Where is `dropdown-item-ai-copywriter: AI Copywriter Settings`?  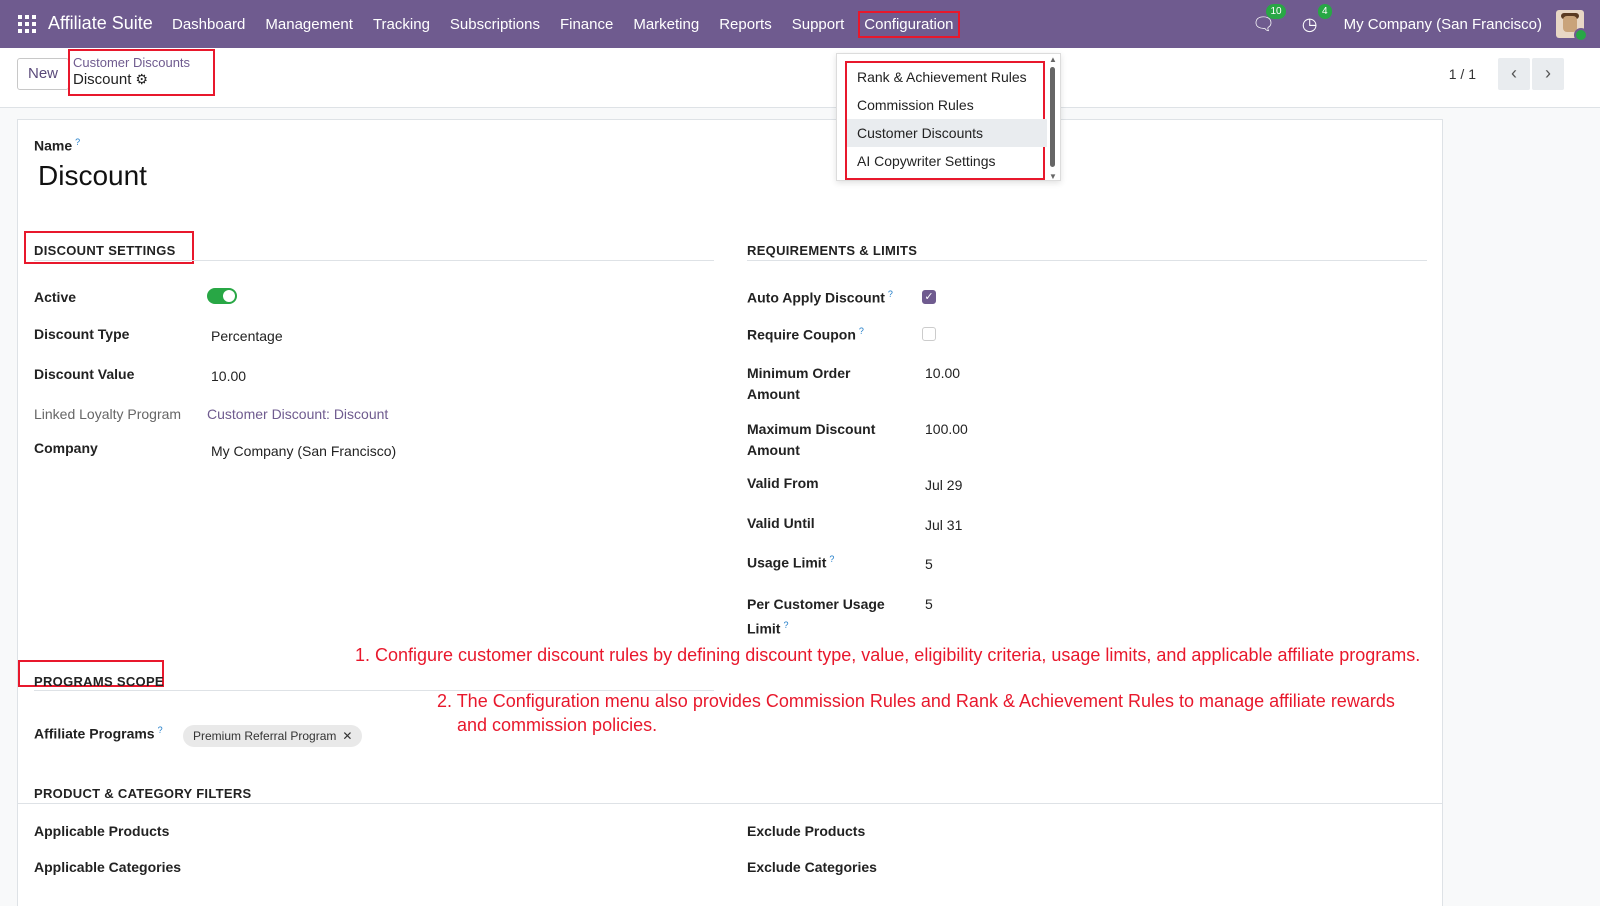 dropdown-item-ai-copywriter: AI Copywriter Settings is located at coordinates (947, 161).